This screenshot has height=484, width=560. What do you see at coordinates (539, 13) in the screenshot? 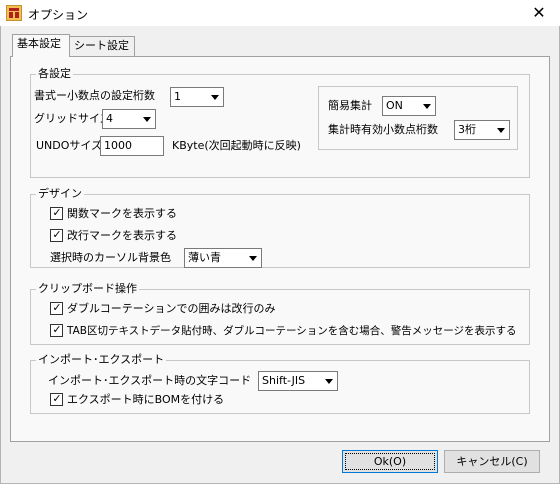
I see `close-button: ✕` at bounding box center [539, 13].